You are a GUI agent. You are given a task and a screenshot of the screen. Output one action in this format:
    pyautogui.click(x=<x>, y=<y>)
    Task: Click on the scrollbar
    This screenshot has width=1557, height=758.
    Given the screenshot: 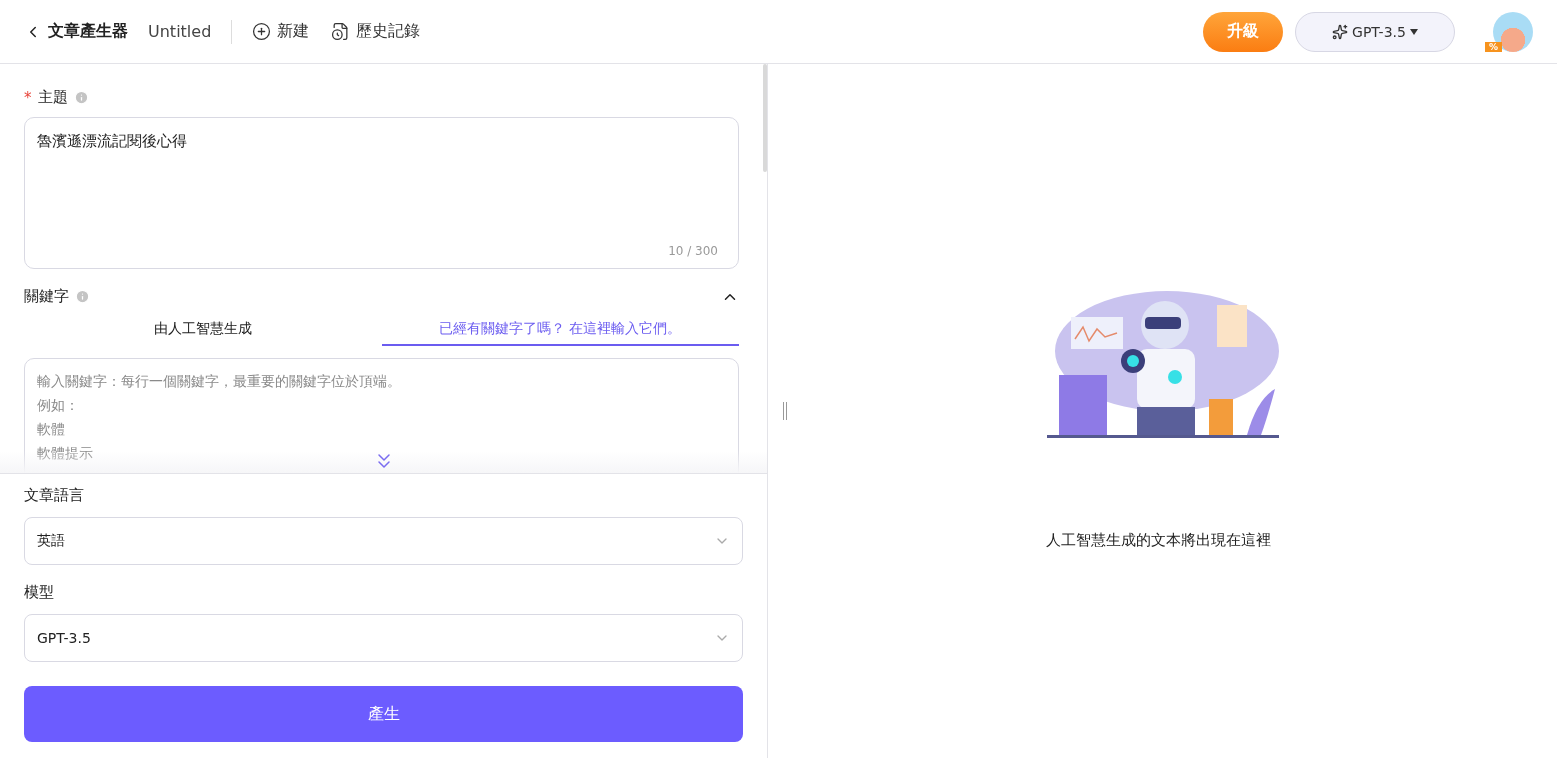 What is the action you would take?
    pyautogui.click(x=765, y=118)
    